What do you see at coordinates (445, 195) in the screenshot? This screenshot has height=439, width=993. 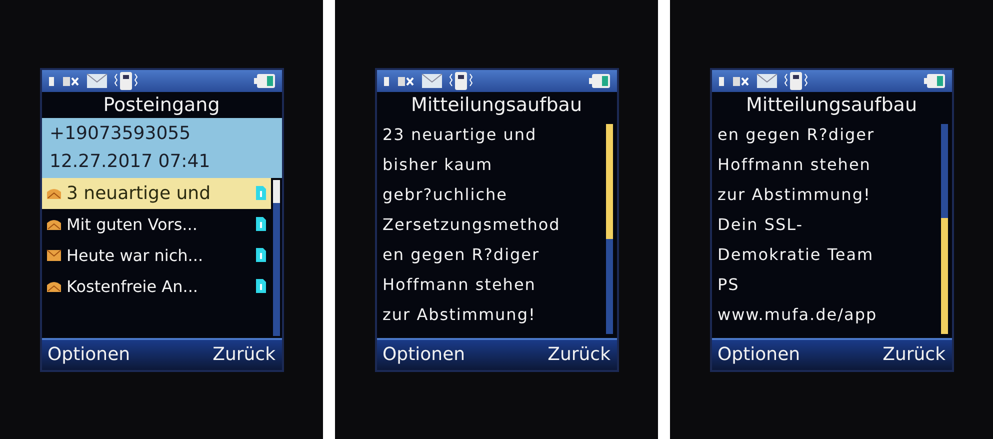 I see `message-text-line: gebr?uchliche` at bounding box center [445, 195].